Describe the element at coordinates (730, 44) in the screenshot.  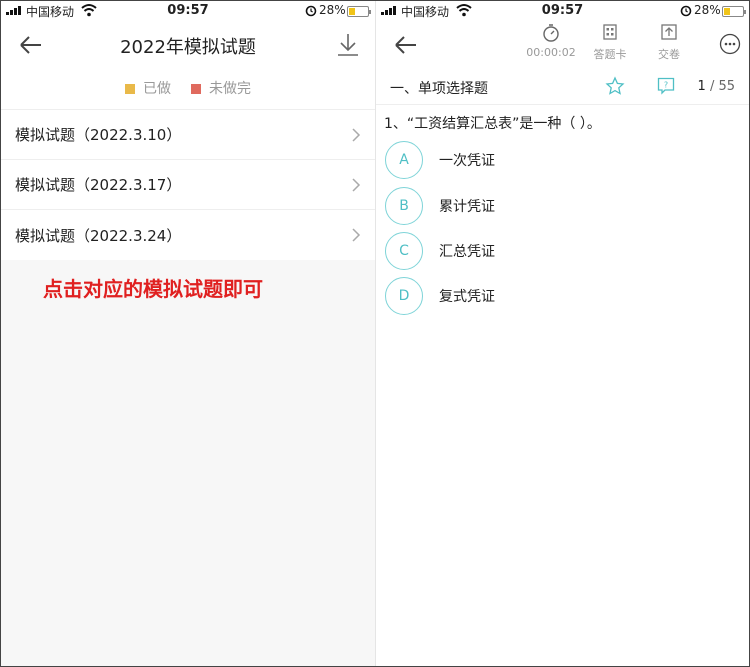
I see `more-icon` at that location.